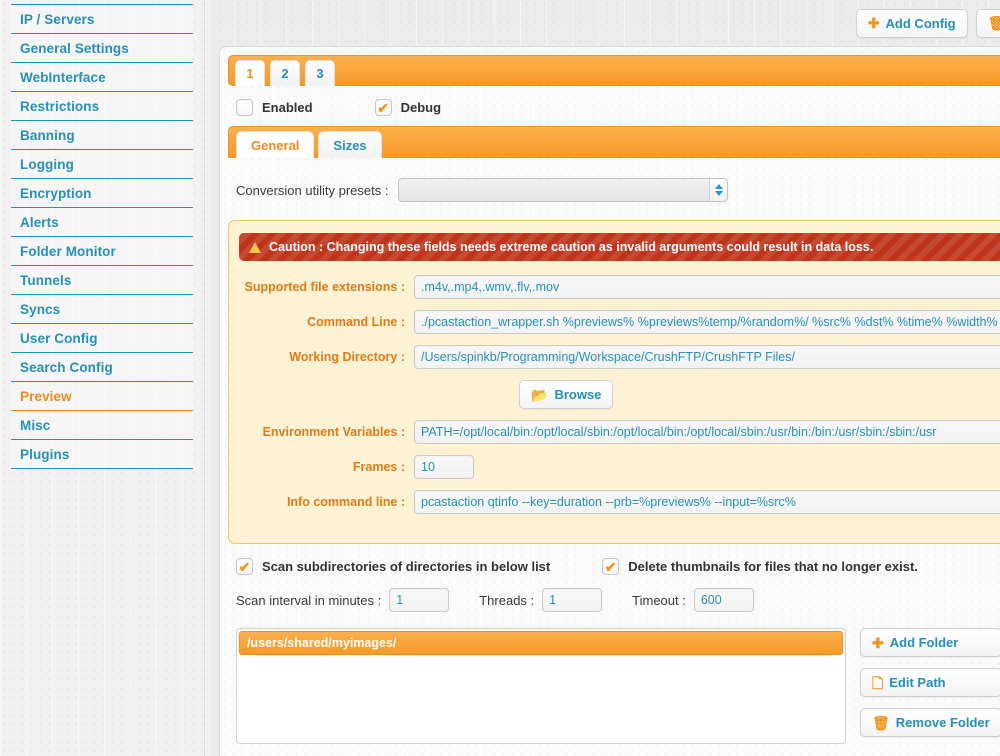 This screenshot has height=756, width=1000. What do you see at coordinates (102, 367) in the screenshot?
I see `sidebar-item-search-config: Search Config` at bounding box center [102, 367].